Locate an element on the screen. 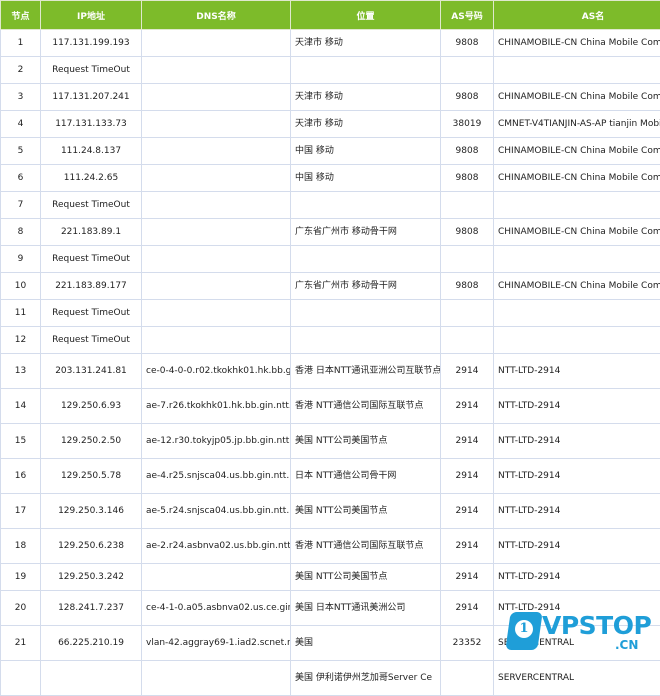 Image resolution: width=660 pixels, height=696 pixels. location-cell: 广东省广州市 移动骨干网 is located at coordinates (366, 286).